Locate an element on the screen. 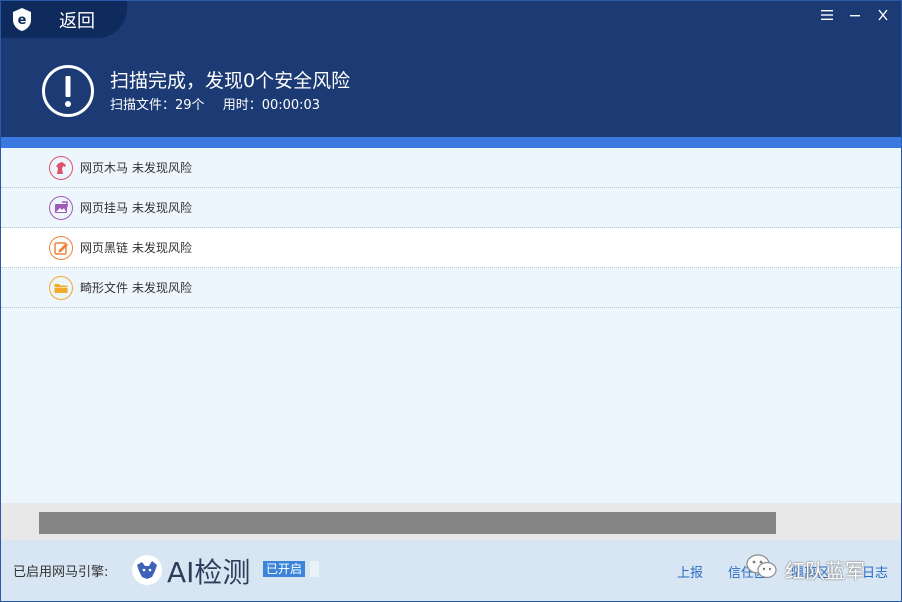  back-button: e 返回 is located at coordinates (64, 19).